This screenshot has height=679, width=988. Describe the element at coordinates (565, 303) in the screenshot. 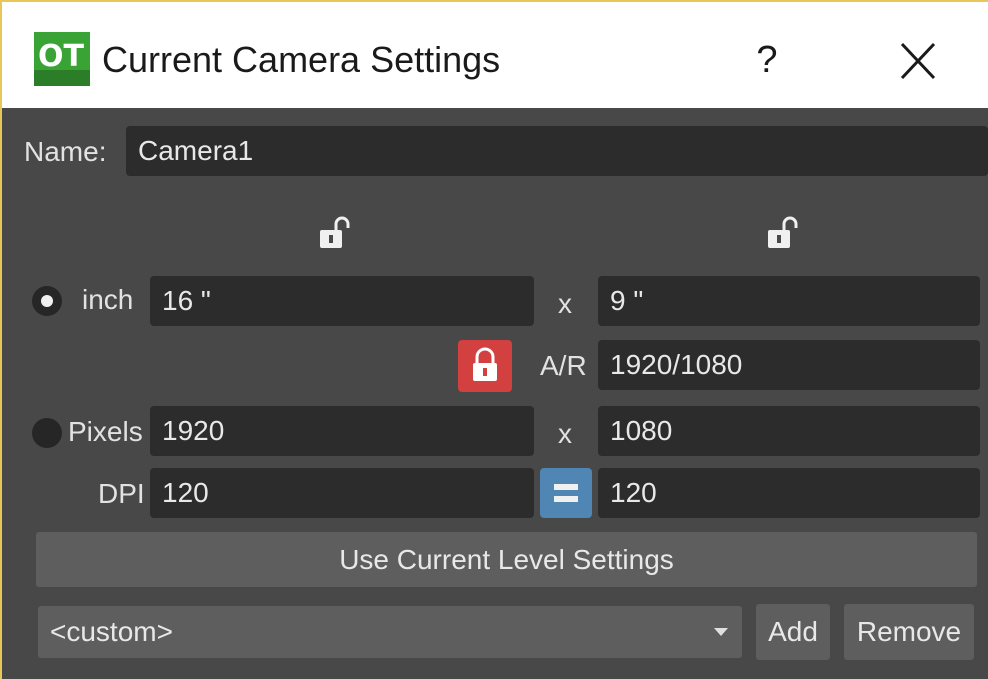

I see `size-separator: x` at that location.